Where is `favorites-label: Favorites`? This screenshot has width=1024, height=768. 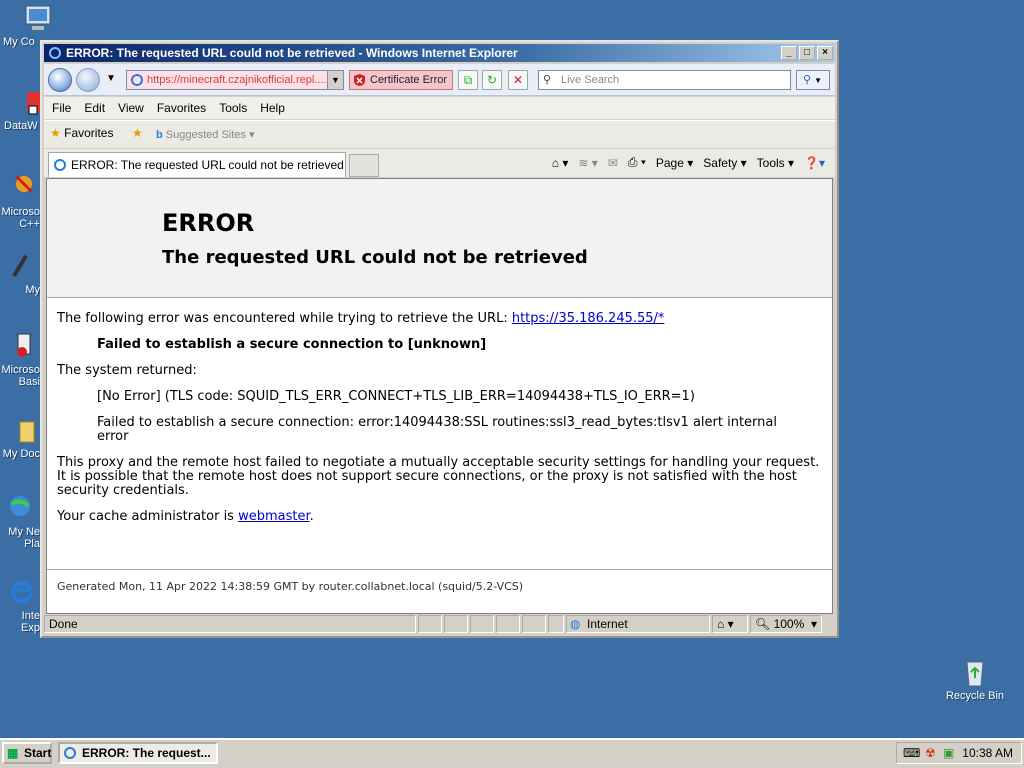 favorites-label: Favorites is located at coordinates (89, 133).